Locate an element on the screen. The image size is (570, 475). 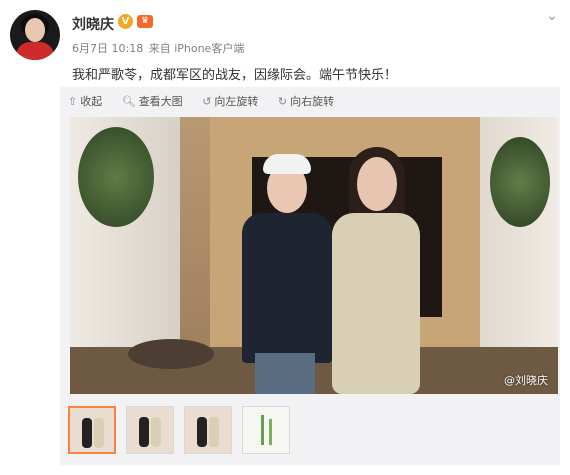
view-large-label: 查看大图 is located at coordinates (160, 101).